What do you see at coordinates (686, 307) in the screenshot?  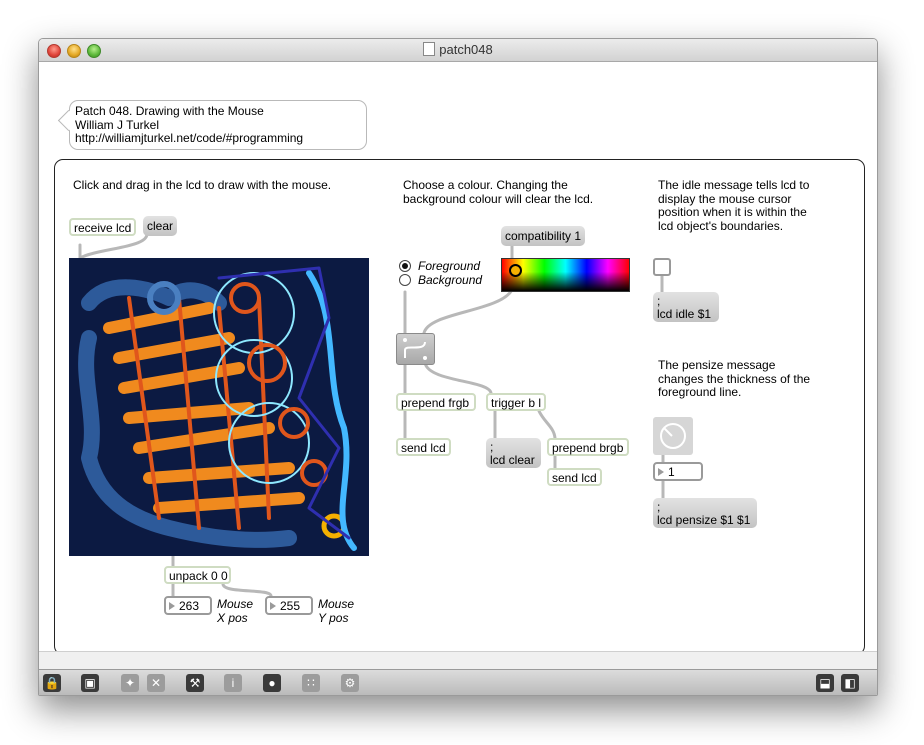 I see `lcd-idle-message: ; lcd idle $1` at bounding box center [686, 307].